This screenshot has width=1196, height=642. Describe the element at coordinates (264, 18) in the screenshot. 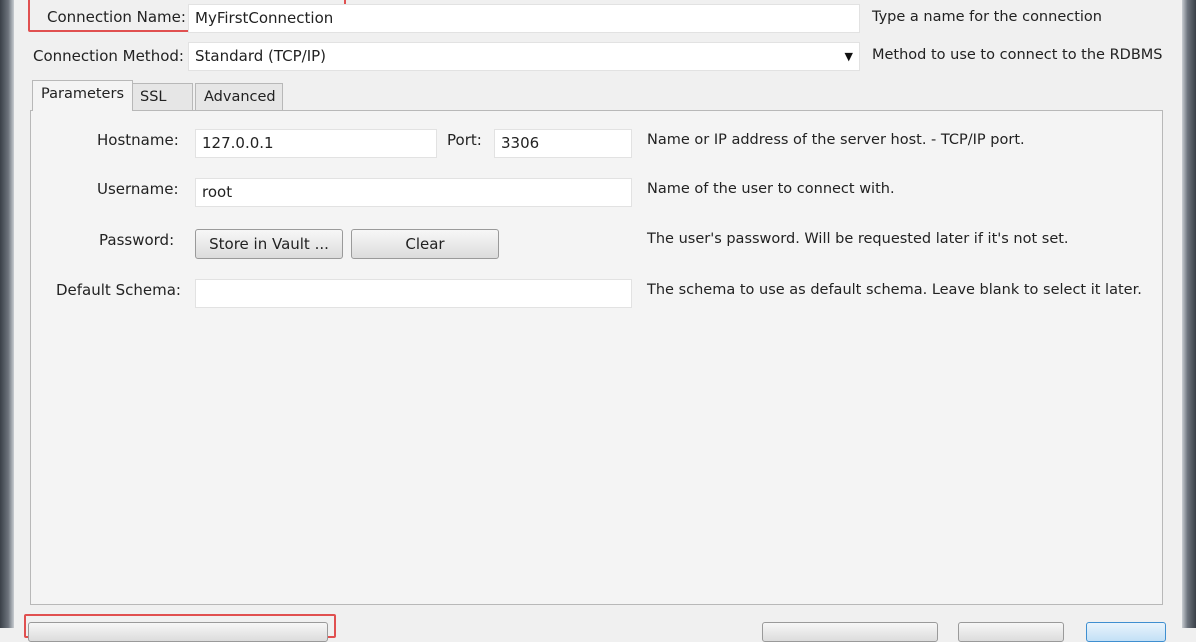

I see `connection-name-value: MyFirstConnection` at that location.